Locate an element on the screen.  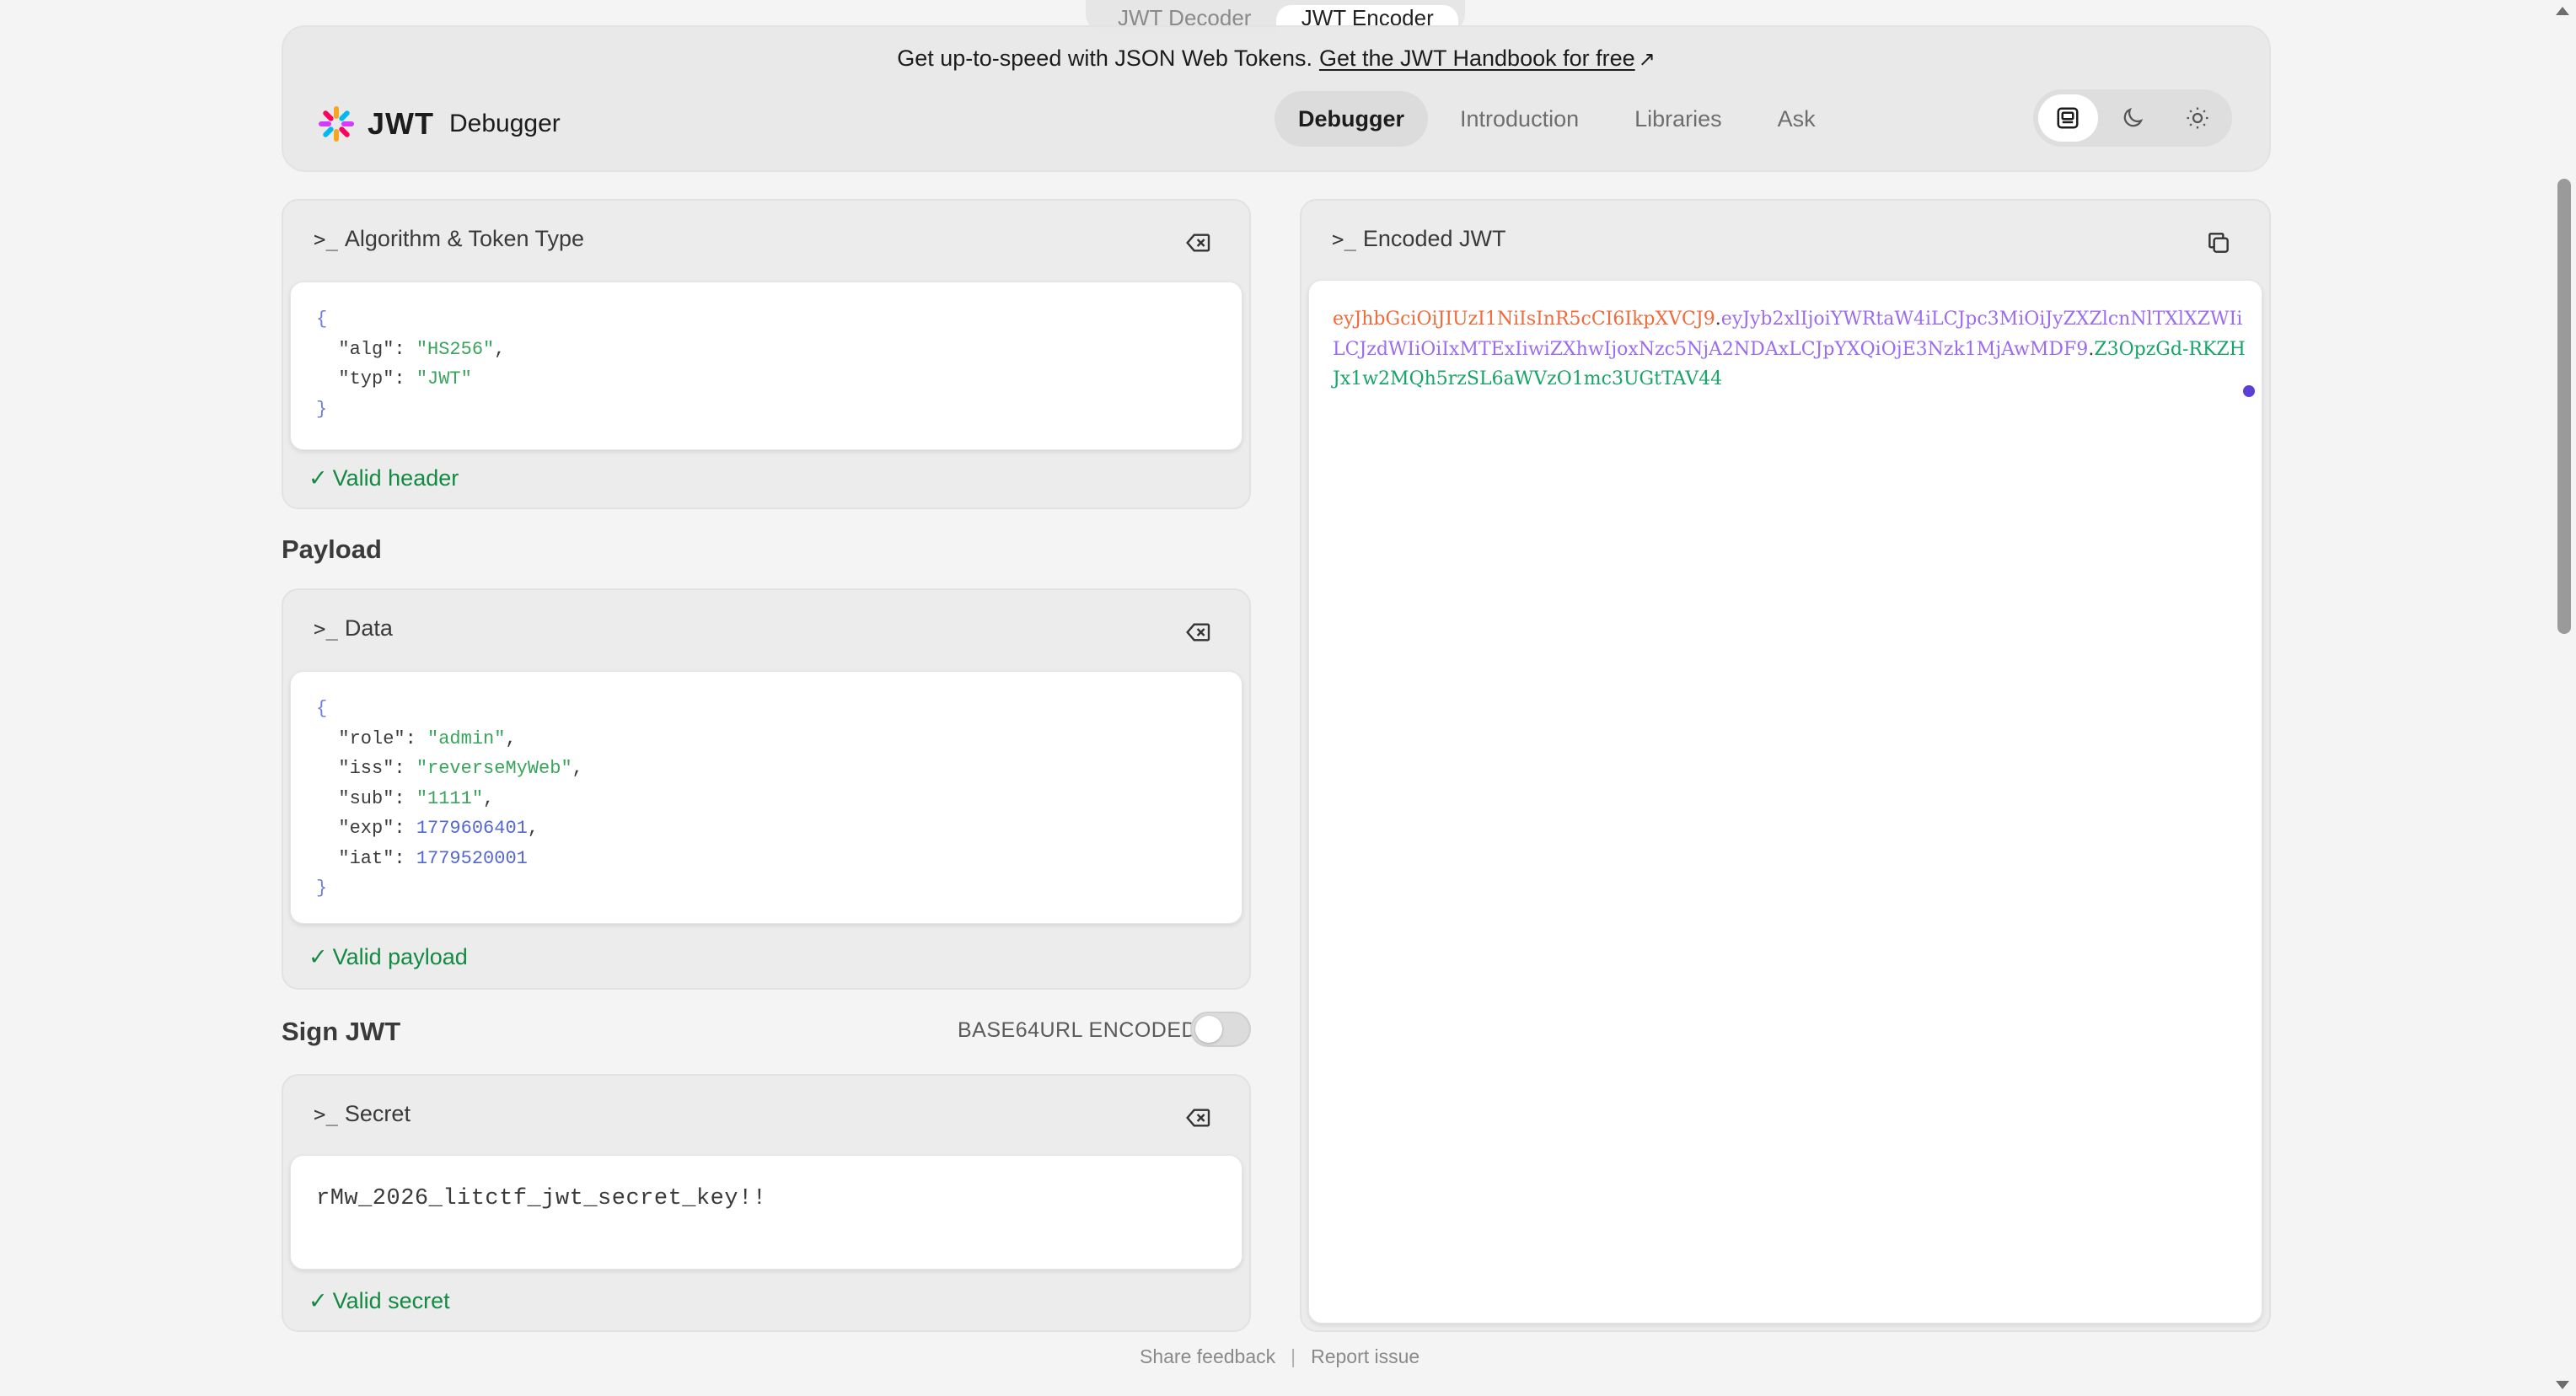
payload-valid-status: ✓ Valid payload is located at coordinates (388, 956).